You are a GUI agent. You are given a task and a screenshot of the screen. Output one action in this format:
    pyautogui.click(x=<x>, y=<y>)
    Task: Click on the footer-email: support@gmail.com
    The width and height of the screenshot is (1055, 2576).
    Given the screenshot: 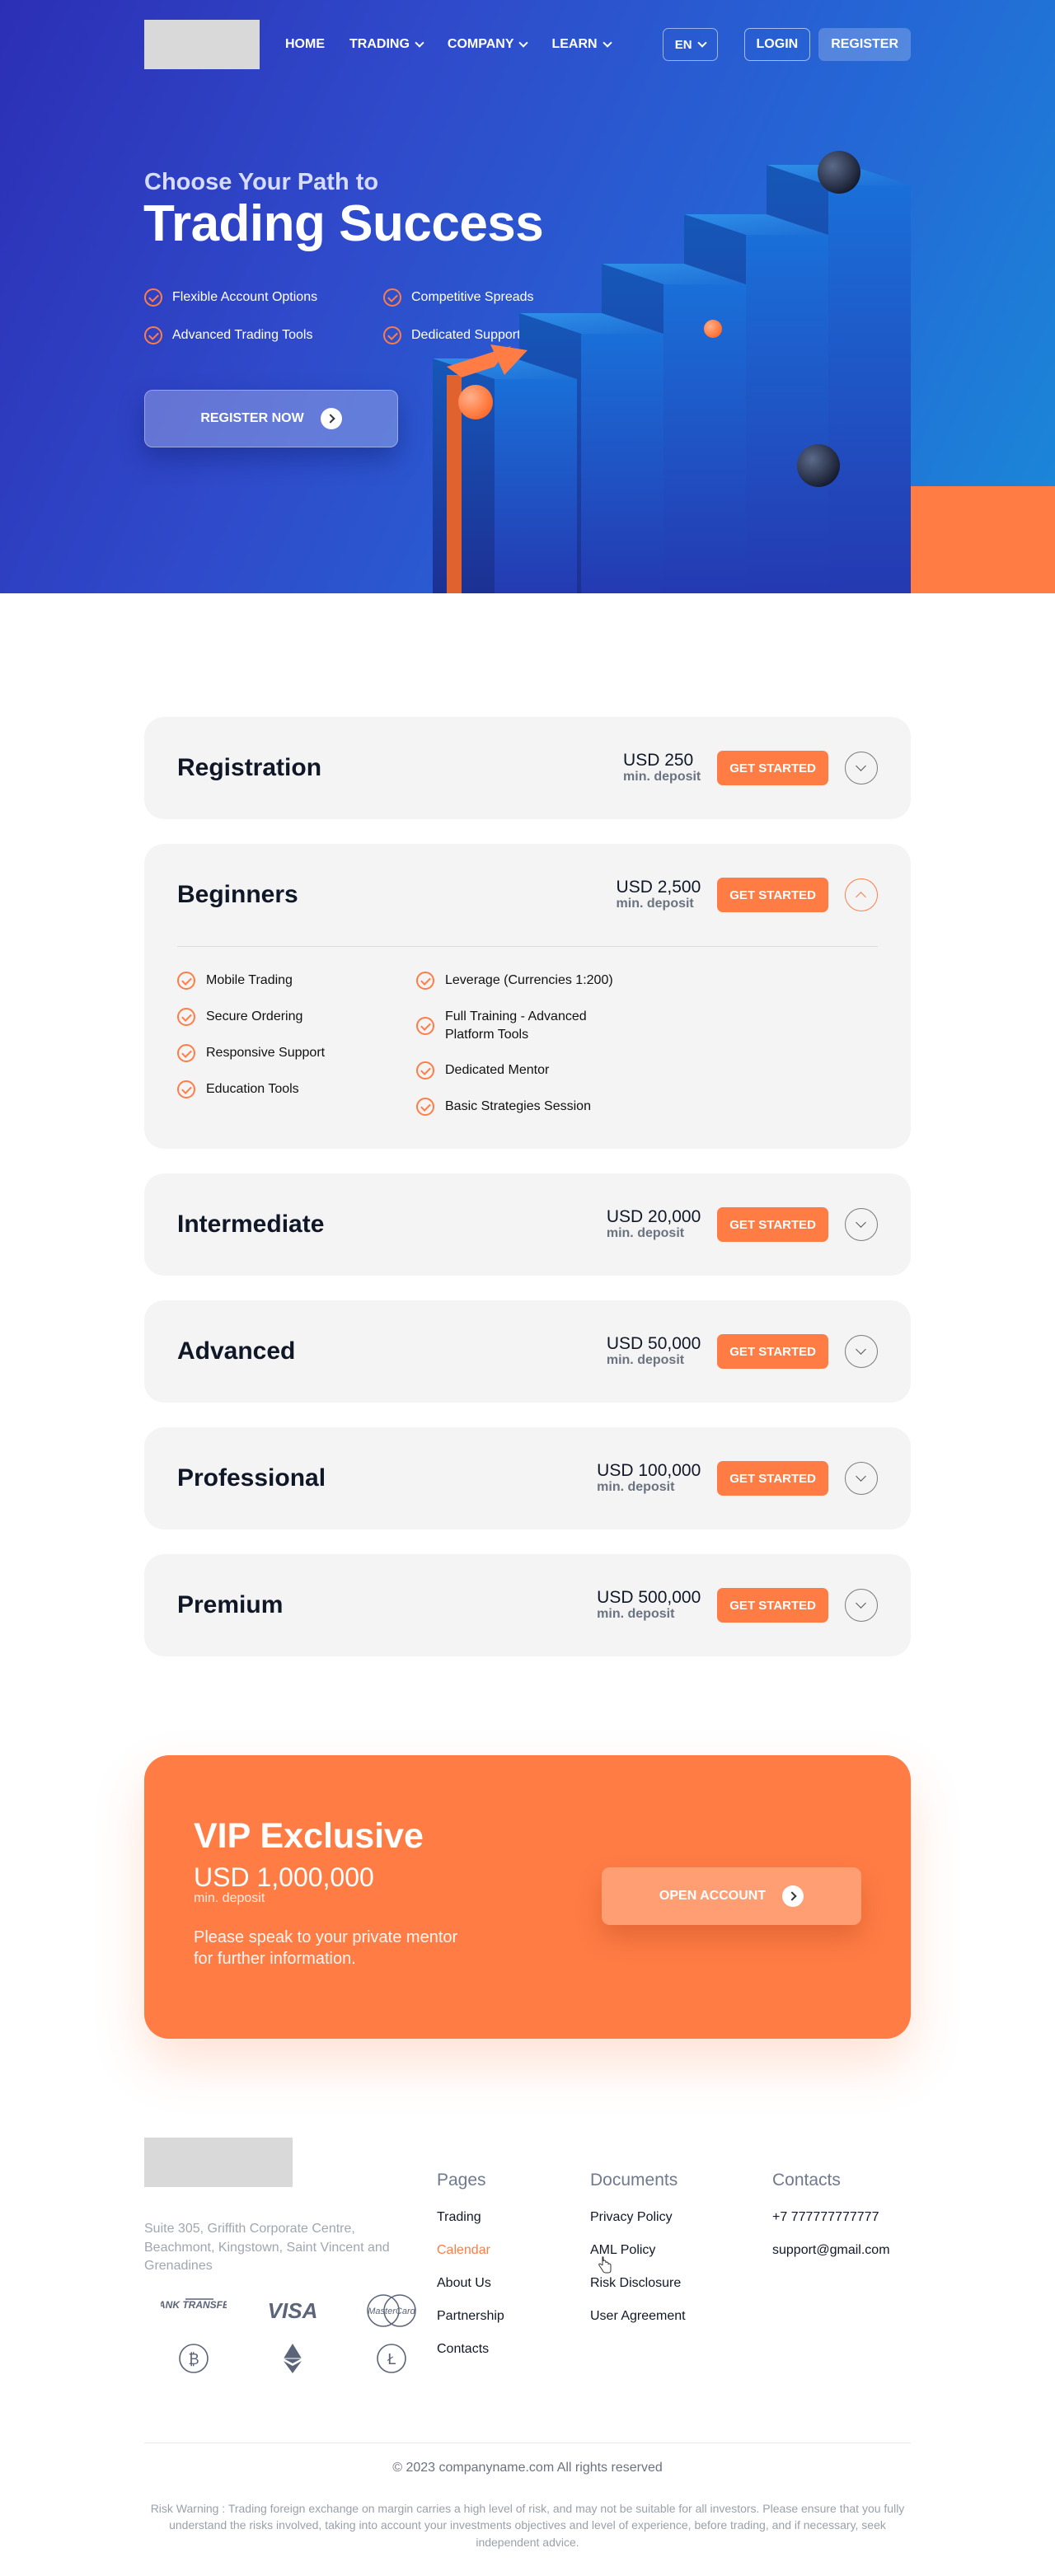 What is the action you would take?
    pyautogui.click(x=831, y=2250)
    